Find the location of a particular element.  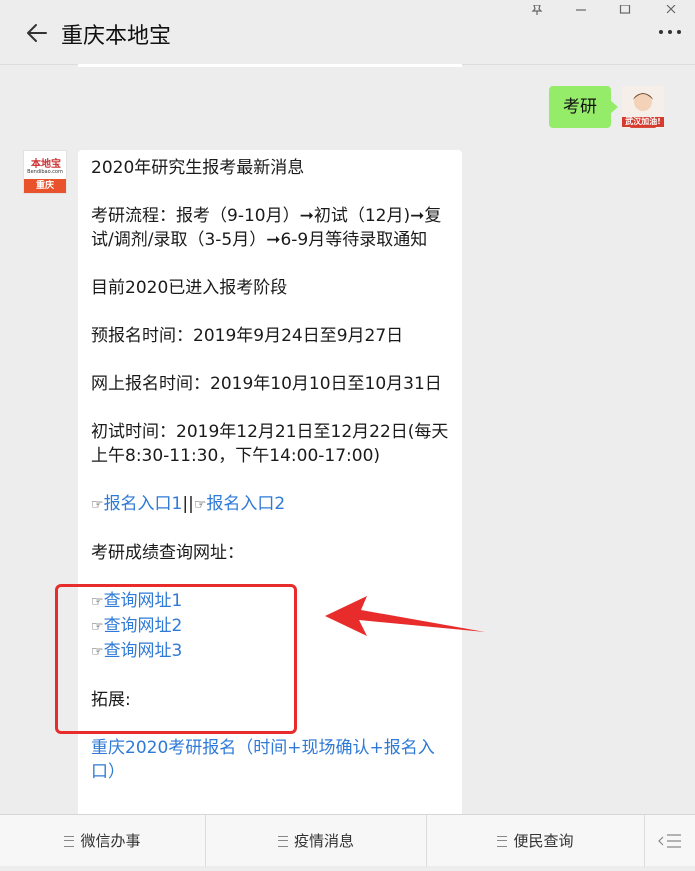

reply-stage: 目前2020已进入报考阶段 is located at coordinates (189, 288).